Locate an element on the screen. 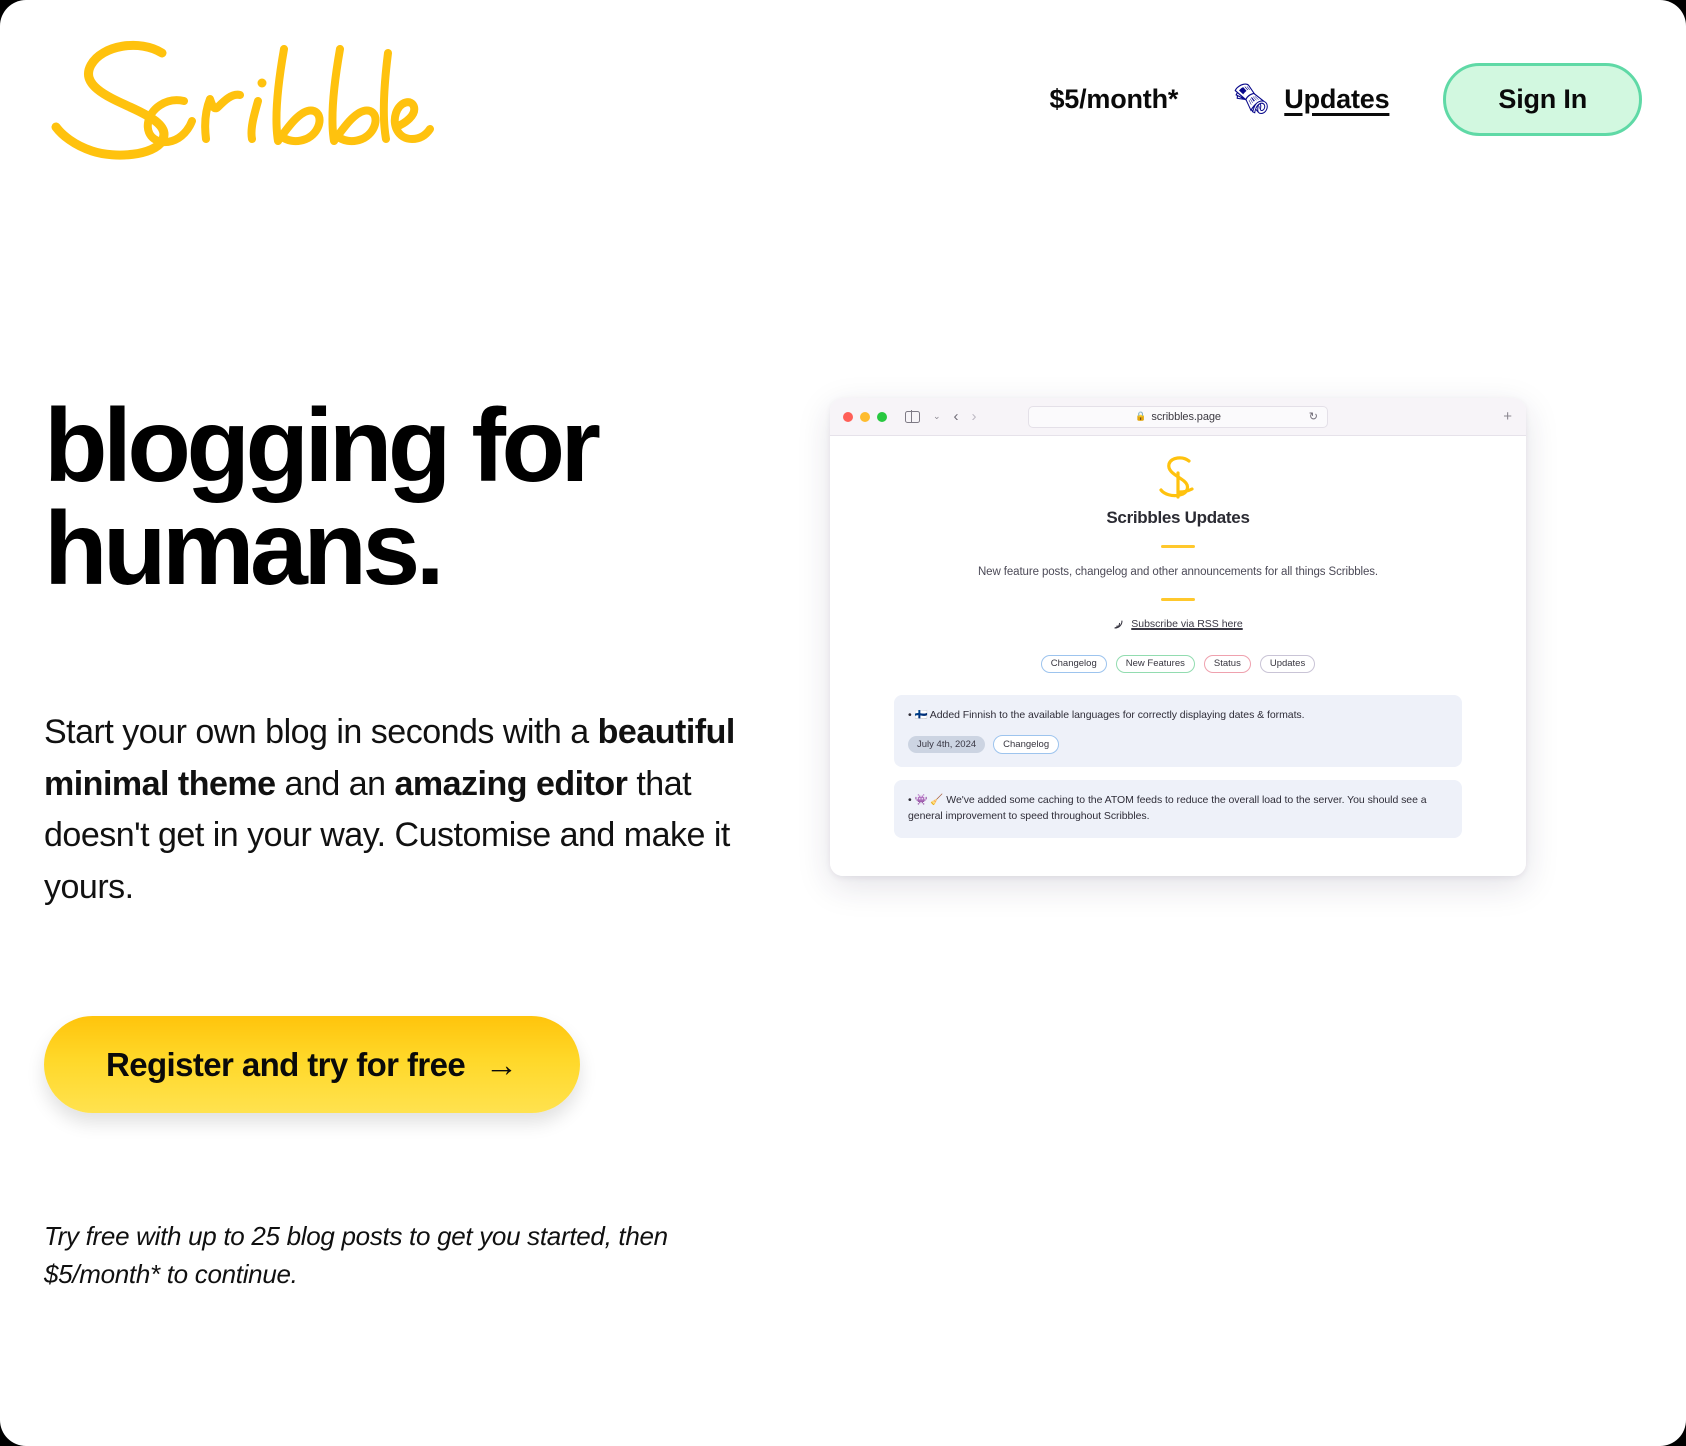 The width and height of the screenshot is (1686, 1446). hero-sub-part-2: and an is located at coordinates (335, 783).